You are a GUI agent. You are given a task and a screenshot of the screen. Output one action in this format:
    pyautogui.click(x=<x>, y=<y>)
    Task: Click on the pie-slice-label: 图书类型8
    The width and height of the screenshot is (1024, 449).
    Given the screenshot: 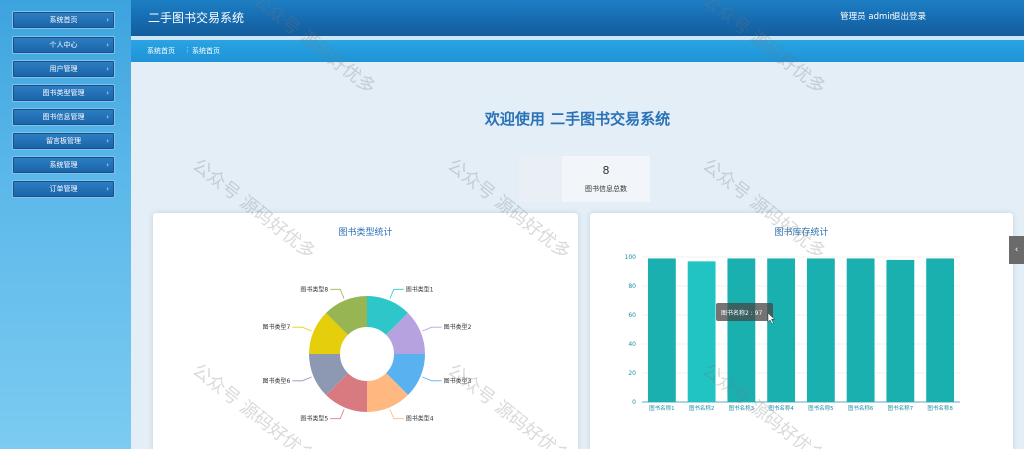 What is the action you would take?
    pyautogui.click(x=314, y=289)
    